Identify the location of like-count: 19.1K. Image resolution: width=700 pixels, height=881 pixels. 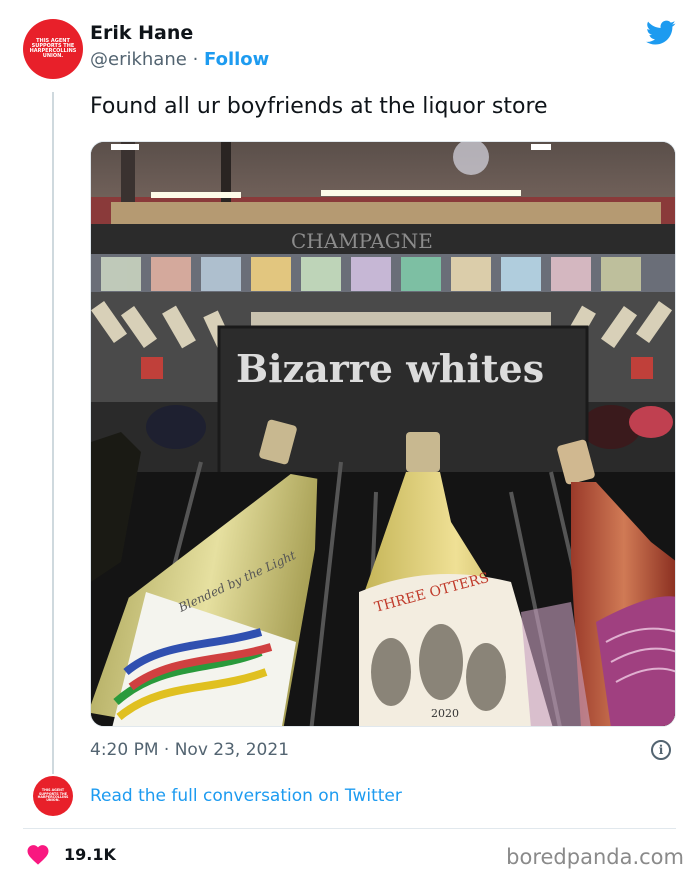
(90, 854).